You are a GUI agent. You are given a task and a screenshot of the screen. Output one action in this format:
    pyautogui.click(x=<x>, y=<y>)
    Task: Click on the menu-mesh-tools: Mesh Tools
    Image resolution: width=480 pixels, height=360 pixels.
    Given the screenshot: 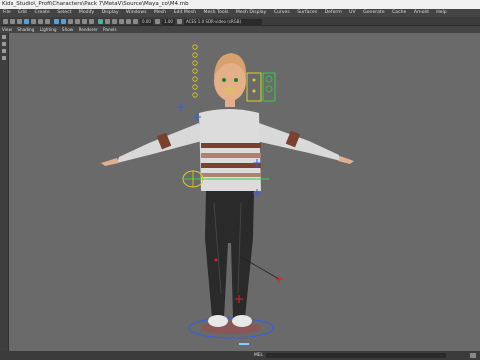 What is the action you would take?
    pyautogui.click(x=216, y=12)
    